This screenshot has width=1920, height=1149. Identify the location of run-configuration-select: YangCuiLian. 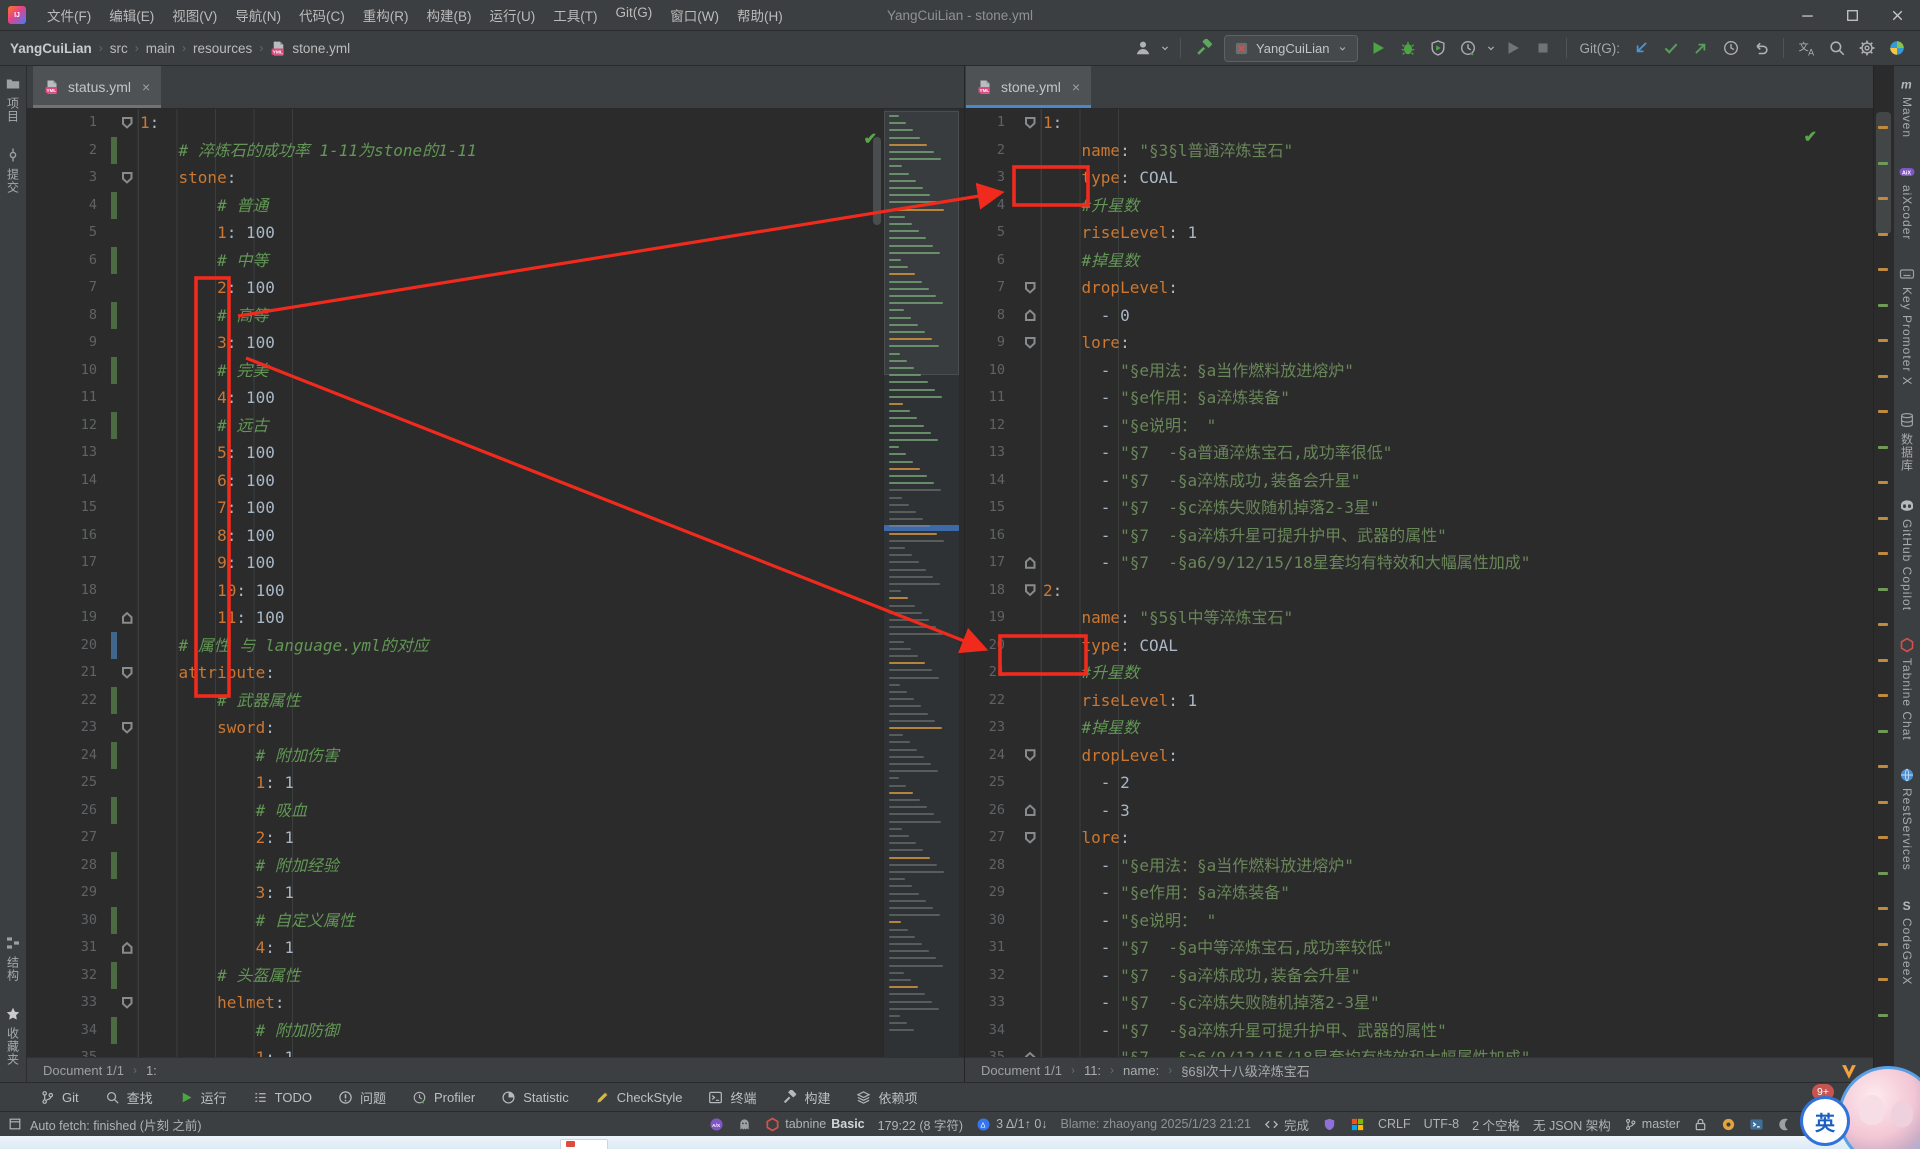
(1291, 48).